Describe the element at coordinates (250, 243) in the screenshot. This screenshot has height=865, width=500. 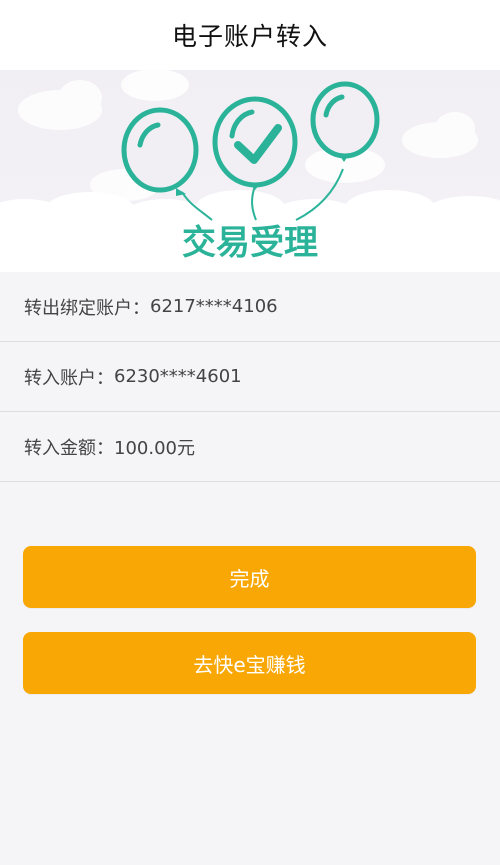
I see `banner-heading: 交易受理` at that location.